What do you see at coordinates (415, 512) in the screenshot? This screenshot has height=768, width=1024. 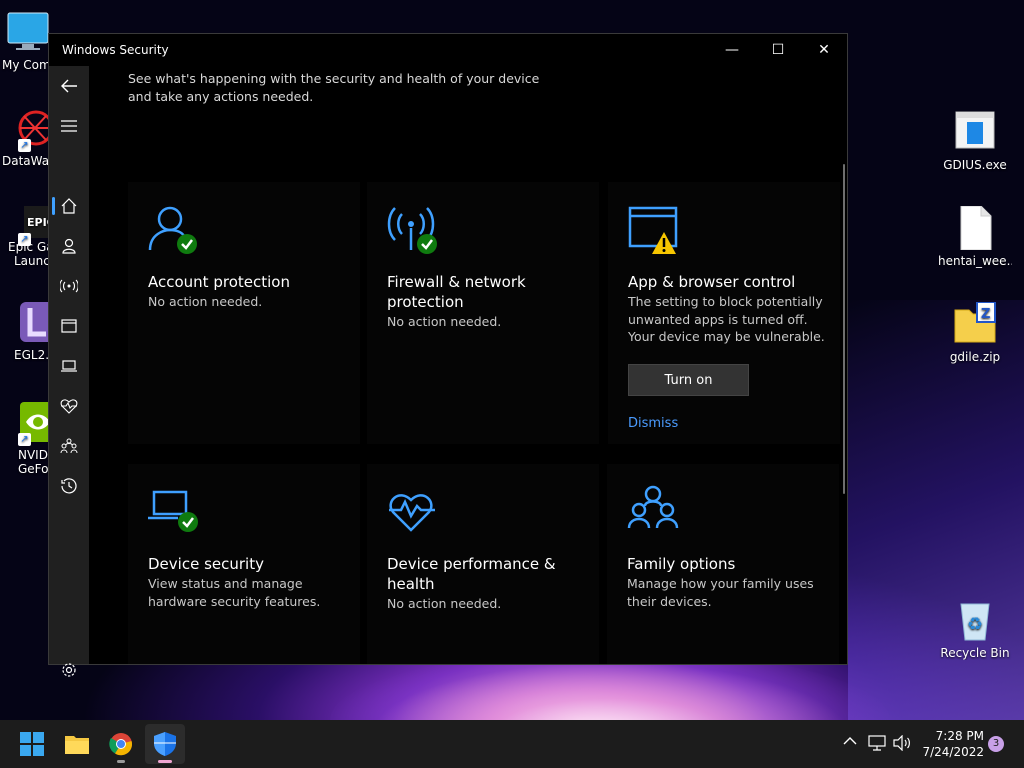 I see `device-health-icon` at bounding box center [415, 512].